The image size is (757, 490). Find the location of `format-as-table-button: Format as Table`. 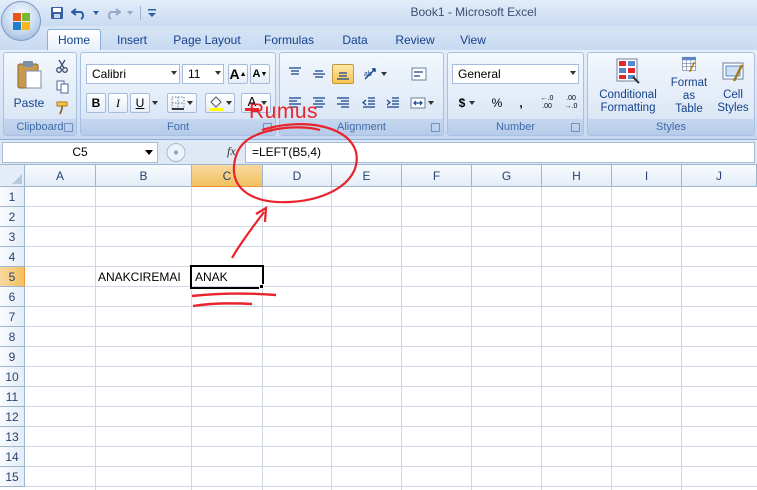

format-as-table-button: Format as Table is located at coordinates (689, 86).